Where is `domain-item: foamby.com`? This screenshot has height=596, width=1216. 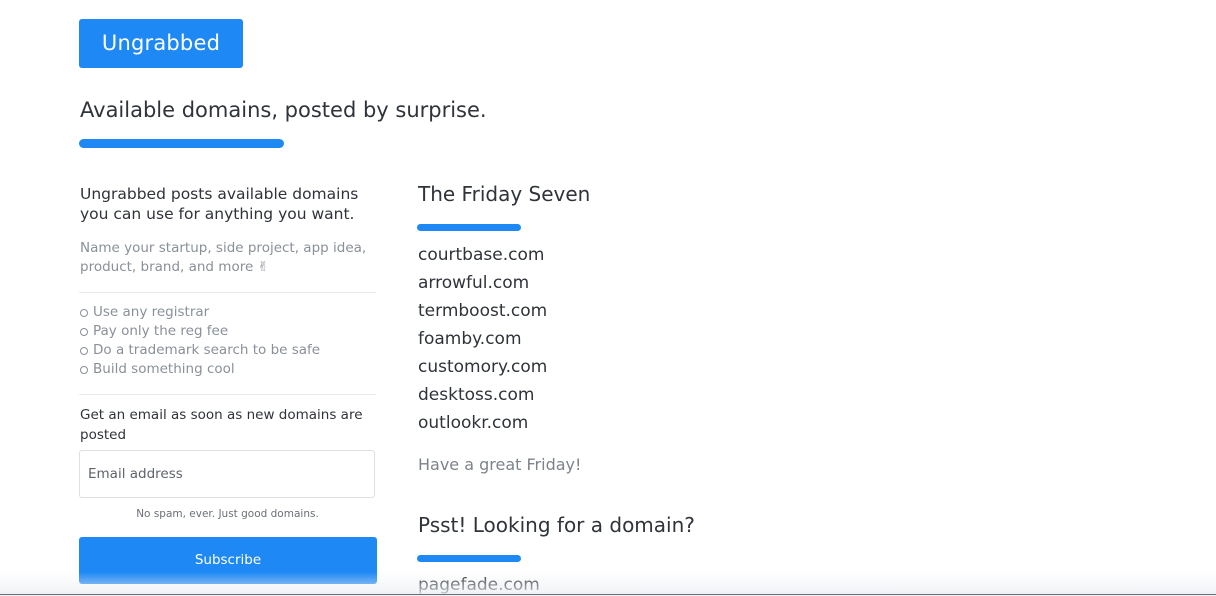 domain-item: foamby.com is located at coordinates (482, 341).